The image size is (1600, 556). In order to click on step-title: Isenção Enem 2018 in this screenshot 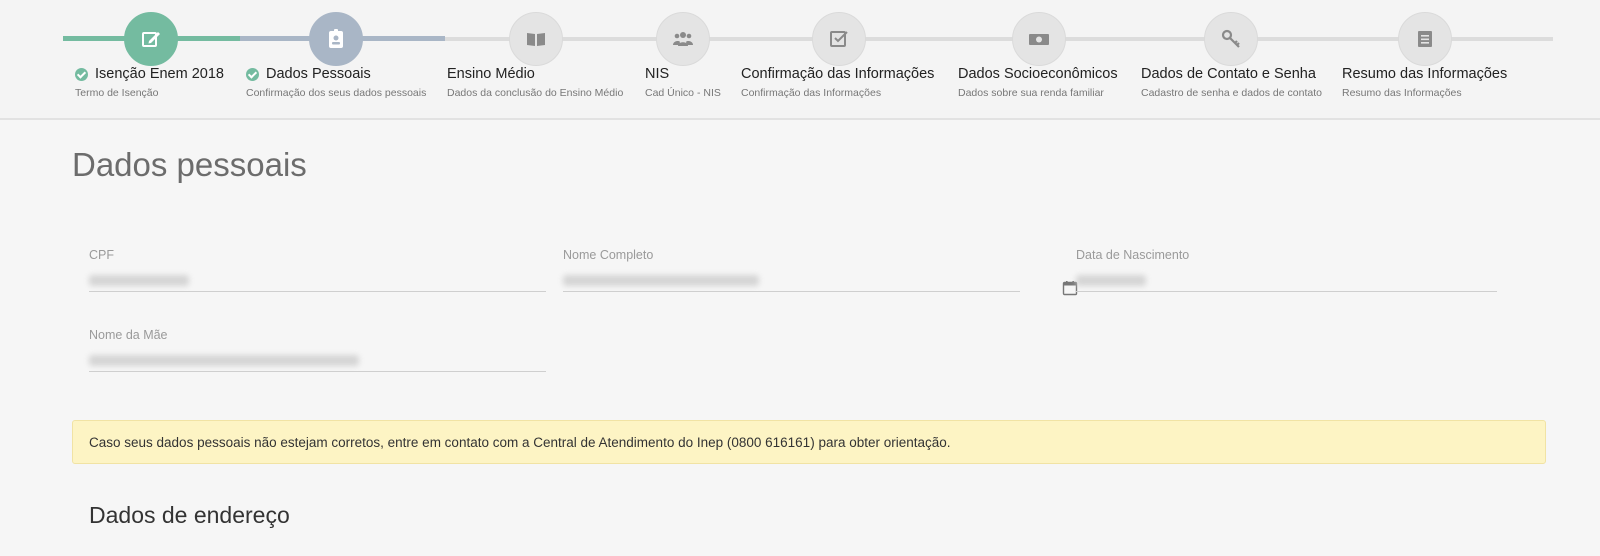, I will do `click(159, 74)`.